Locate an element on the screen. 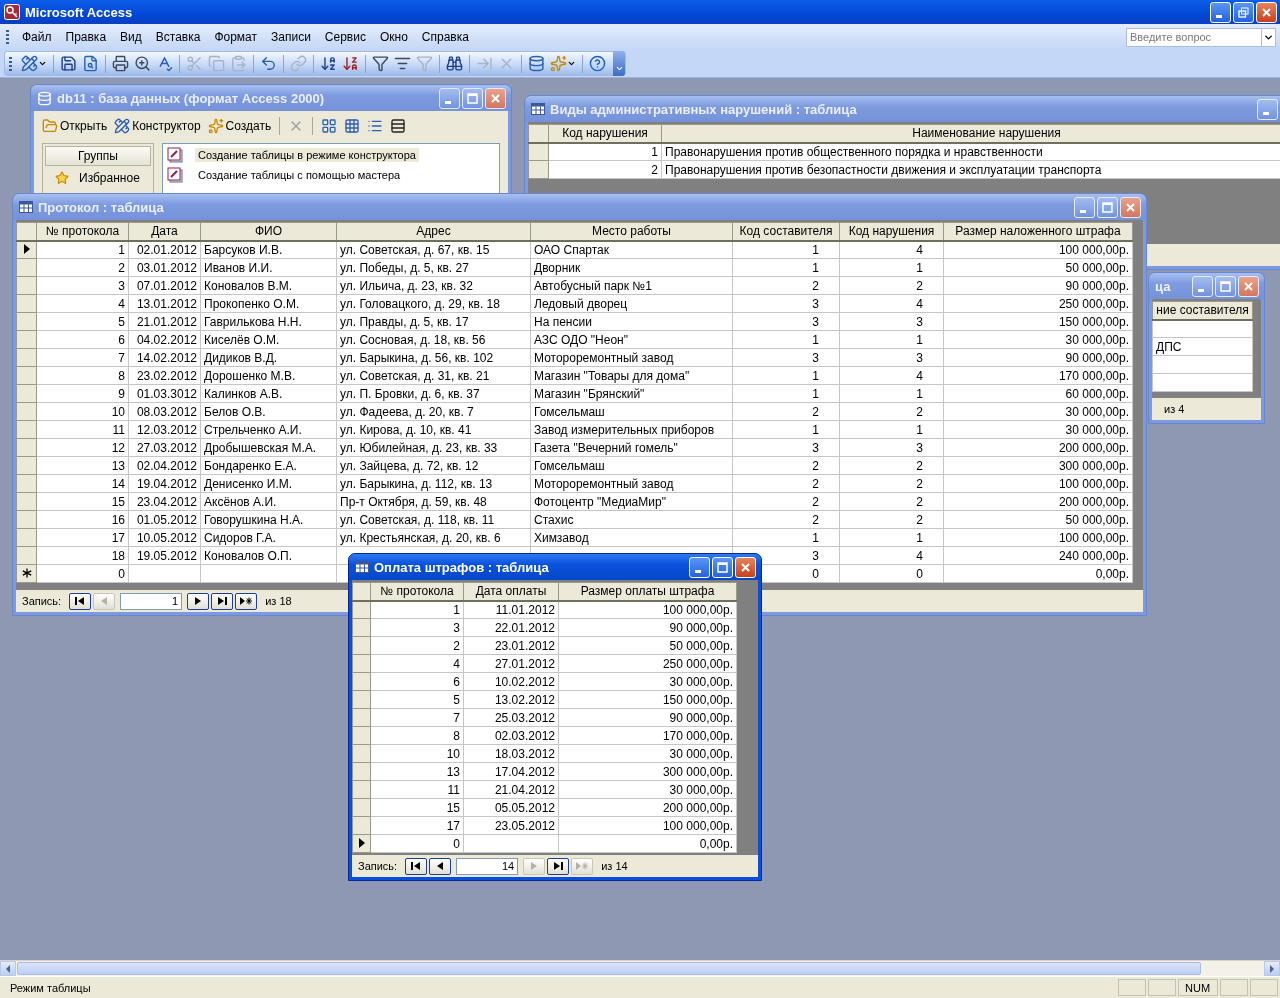  object-item: Создание таблицы с помощью мастера is located at coordinates (299, 175).